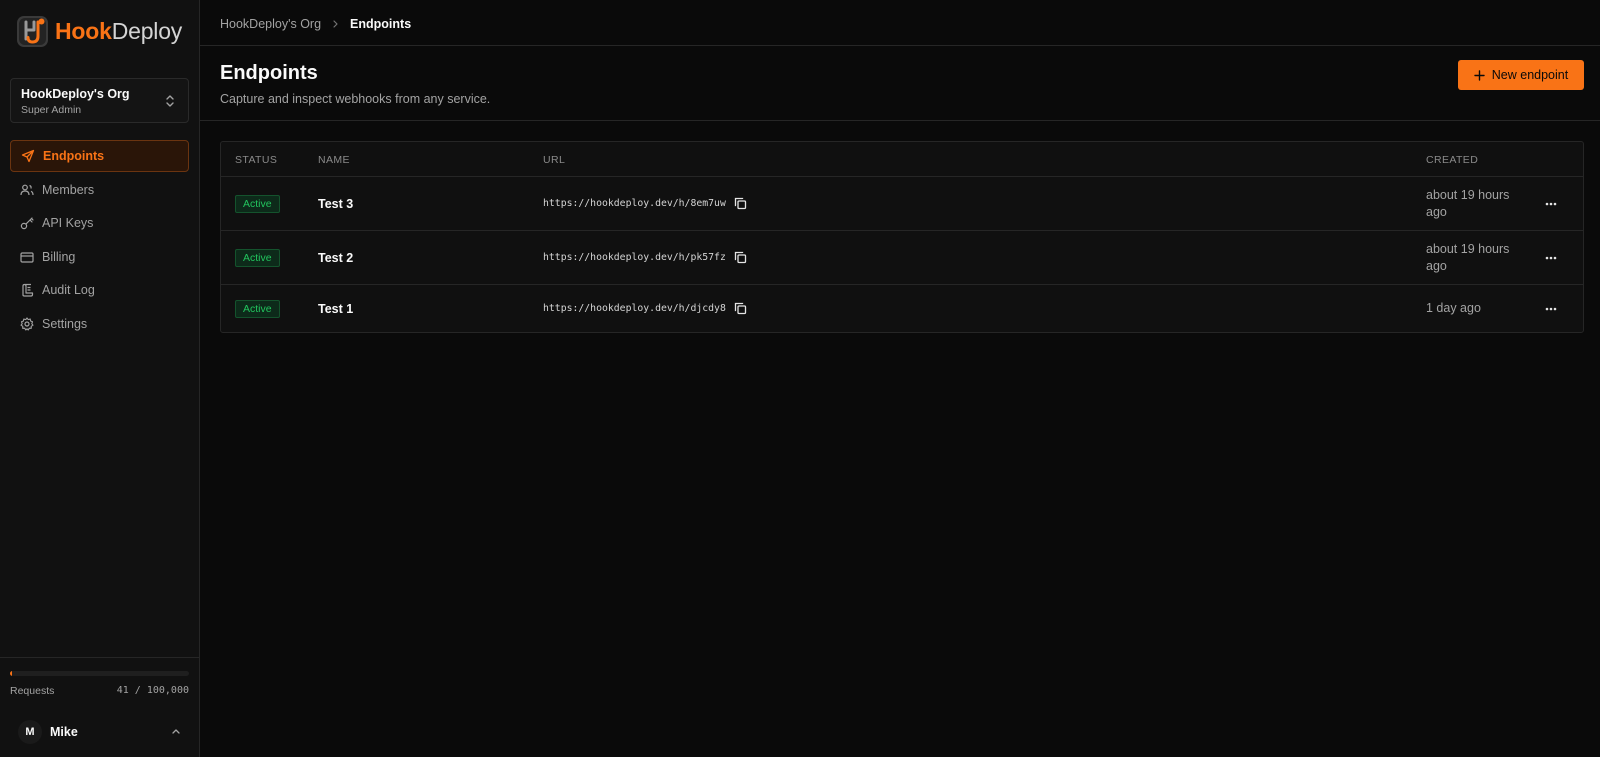  What do you see at coordinates (1452, 160) in the screenshot?
I see `column-header-created: CREATED` at bounding box center [1452, 160].